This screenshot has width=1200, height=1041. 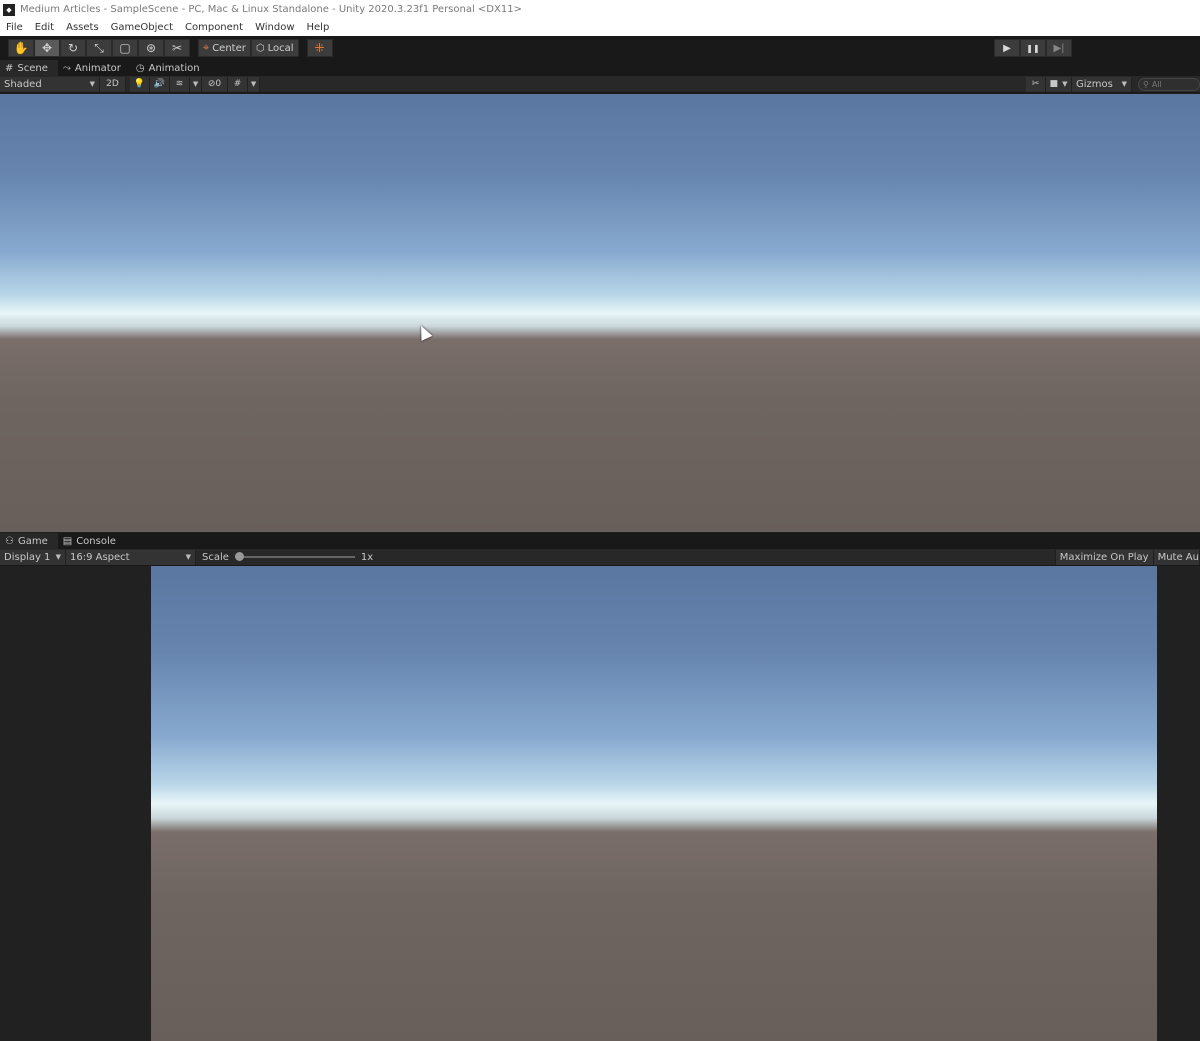 What do you see at coordinates (94, 68) in the screenshot?
I see `tab-animator: ⤳ Animator` at bounding box center [94, 68].